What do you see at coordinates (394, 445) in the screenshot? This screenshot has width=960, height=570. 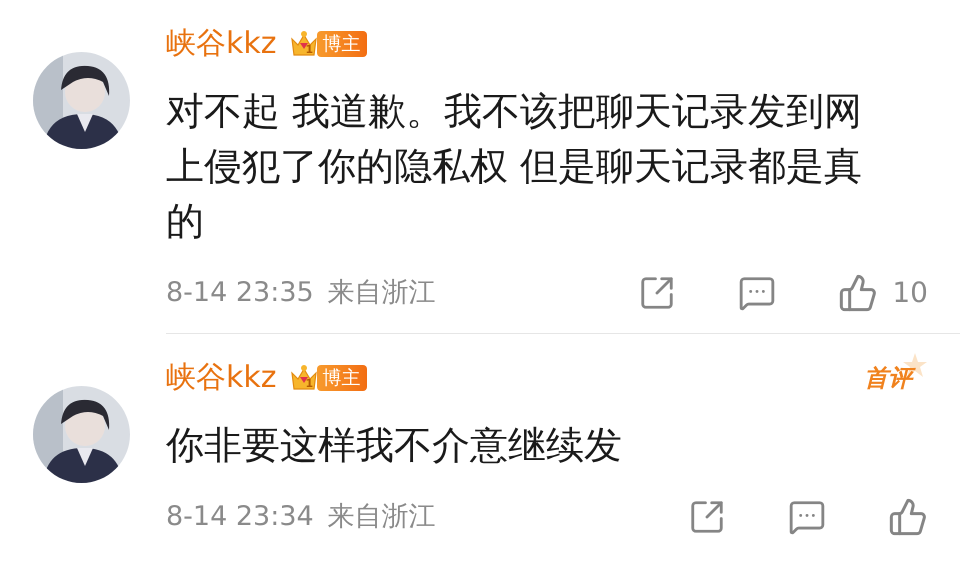 I see `comment-text: 你非要这样我不介意继续发` at bounding box center [394, 445].